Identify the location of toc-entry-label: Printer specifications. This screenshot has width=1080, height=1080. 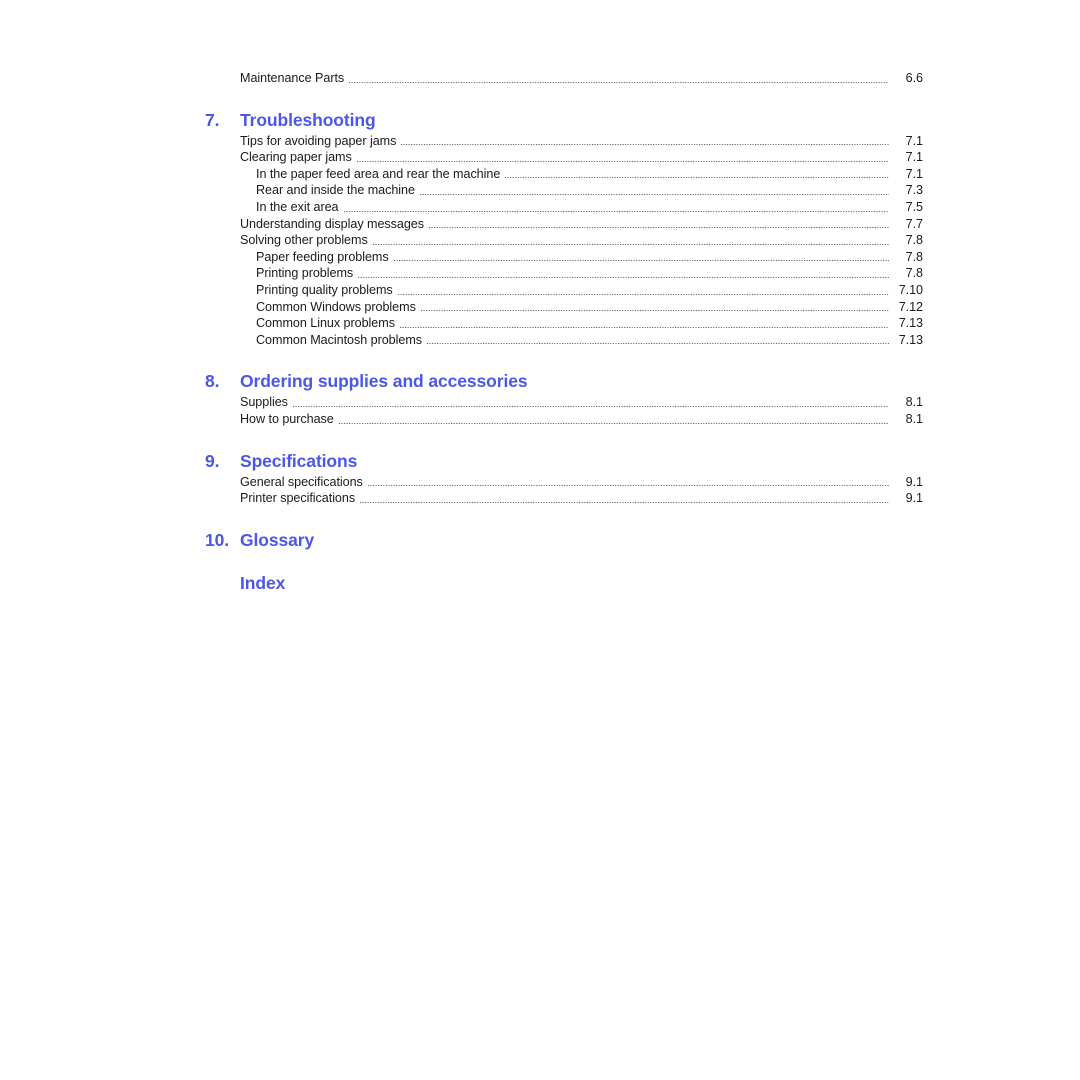
(298, 498).